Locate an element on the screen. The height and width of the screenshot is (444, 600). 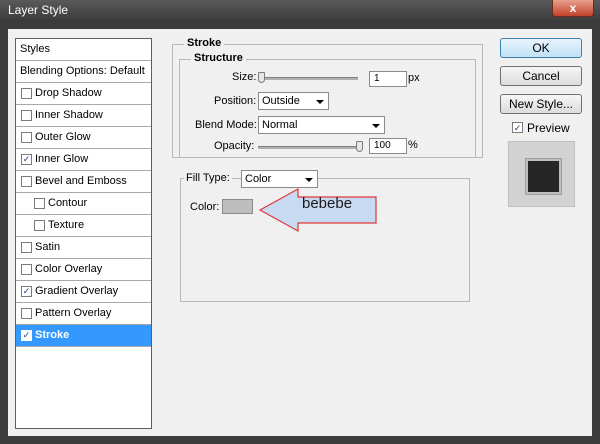
style-preview is located at coordinates (541, 174).